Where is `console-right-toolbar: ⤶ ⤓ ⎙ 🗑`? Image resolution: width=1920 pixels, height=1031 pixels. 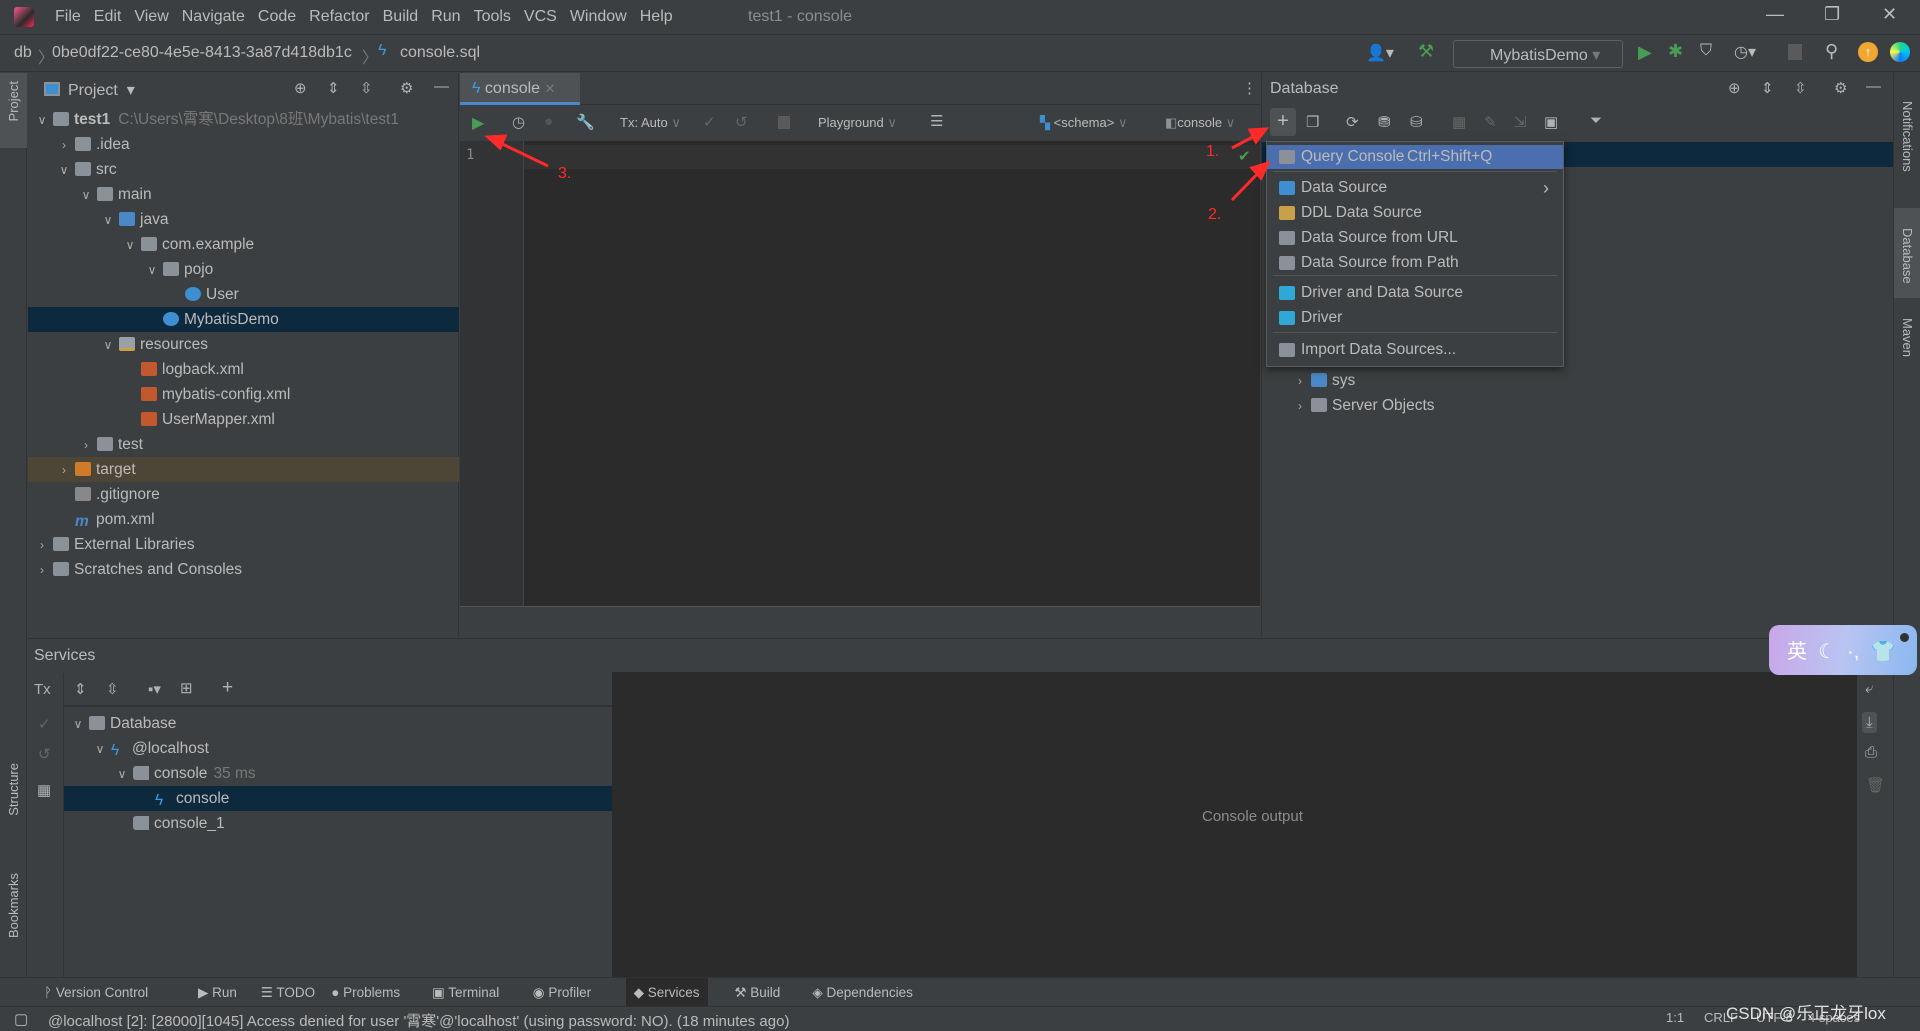
console-right-toolbar: ⤶ ⤓ ⎙ 🗑 is located at coordinates (1874, 825).